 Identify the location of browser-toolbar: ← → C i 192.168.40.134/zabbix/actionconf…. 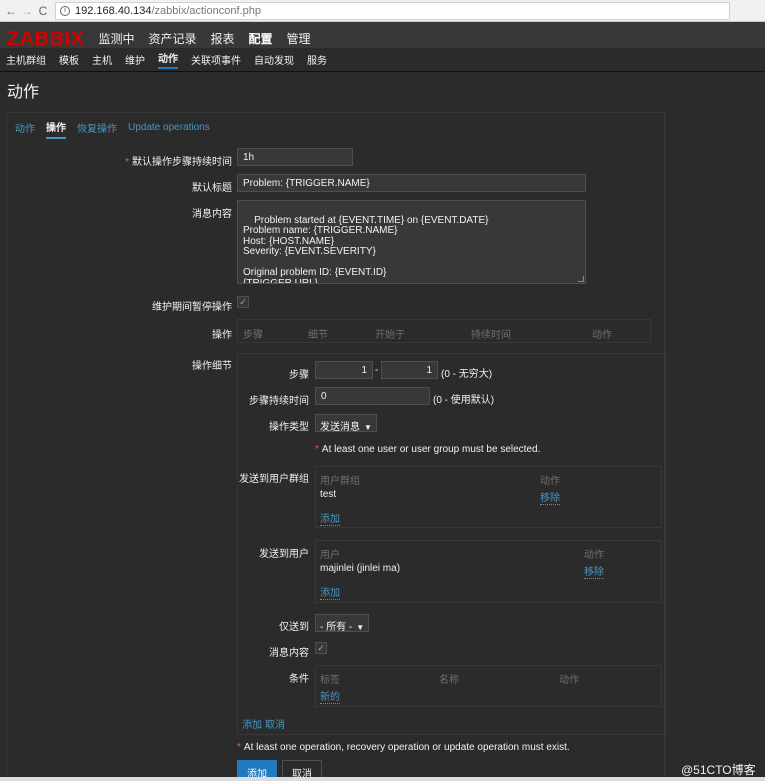
(382, 11).